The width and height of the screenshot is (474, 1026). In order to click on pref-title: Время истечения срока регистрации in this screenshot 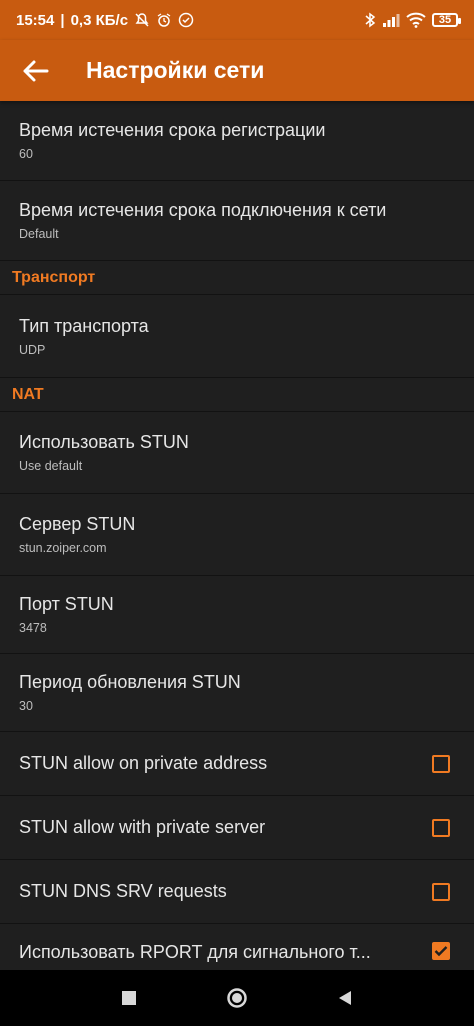, I will do `click(172, 130)`.